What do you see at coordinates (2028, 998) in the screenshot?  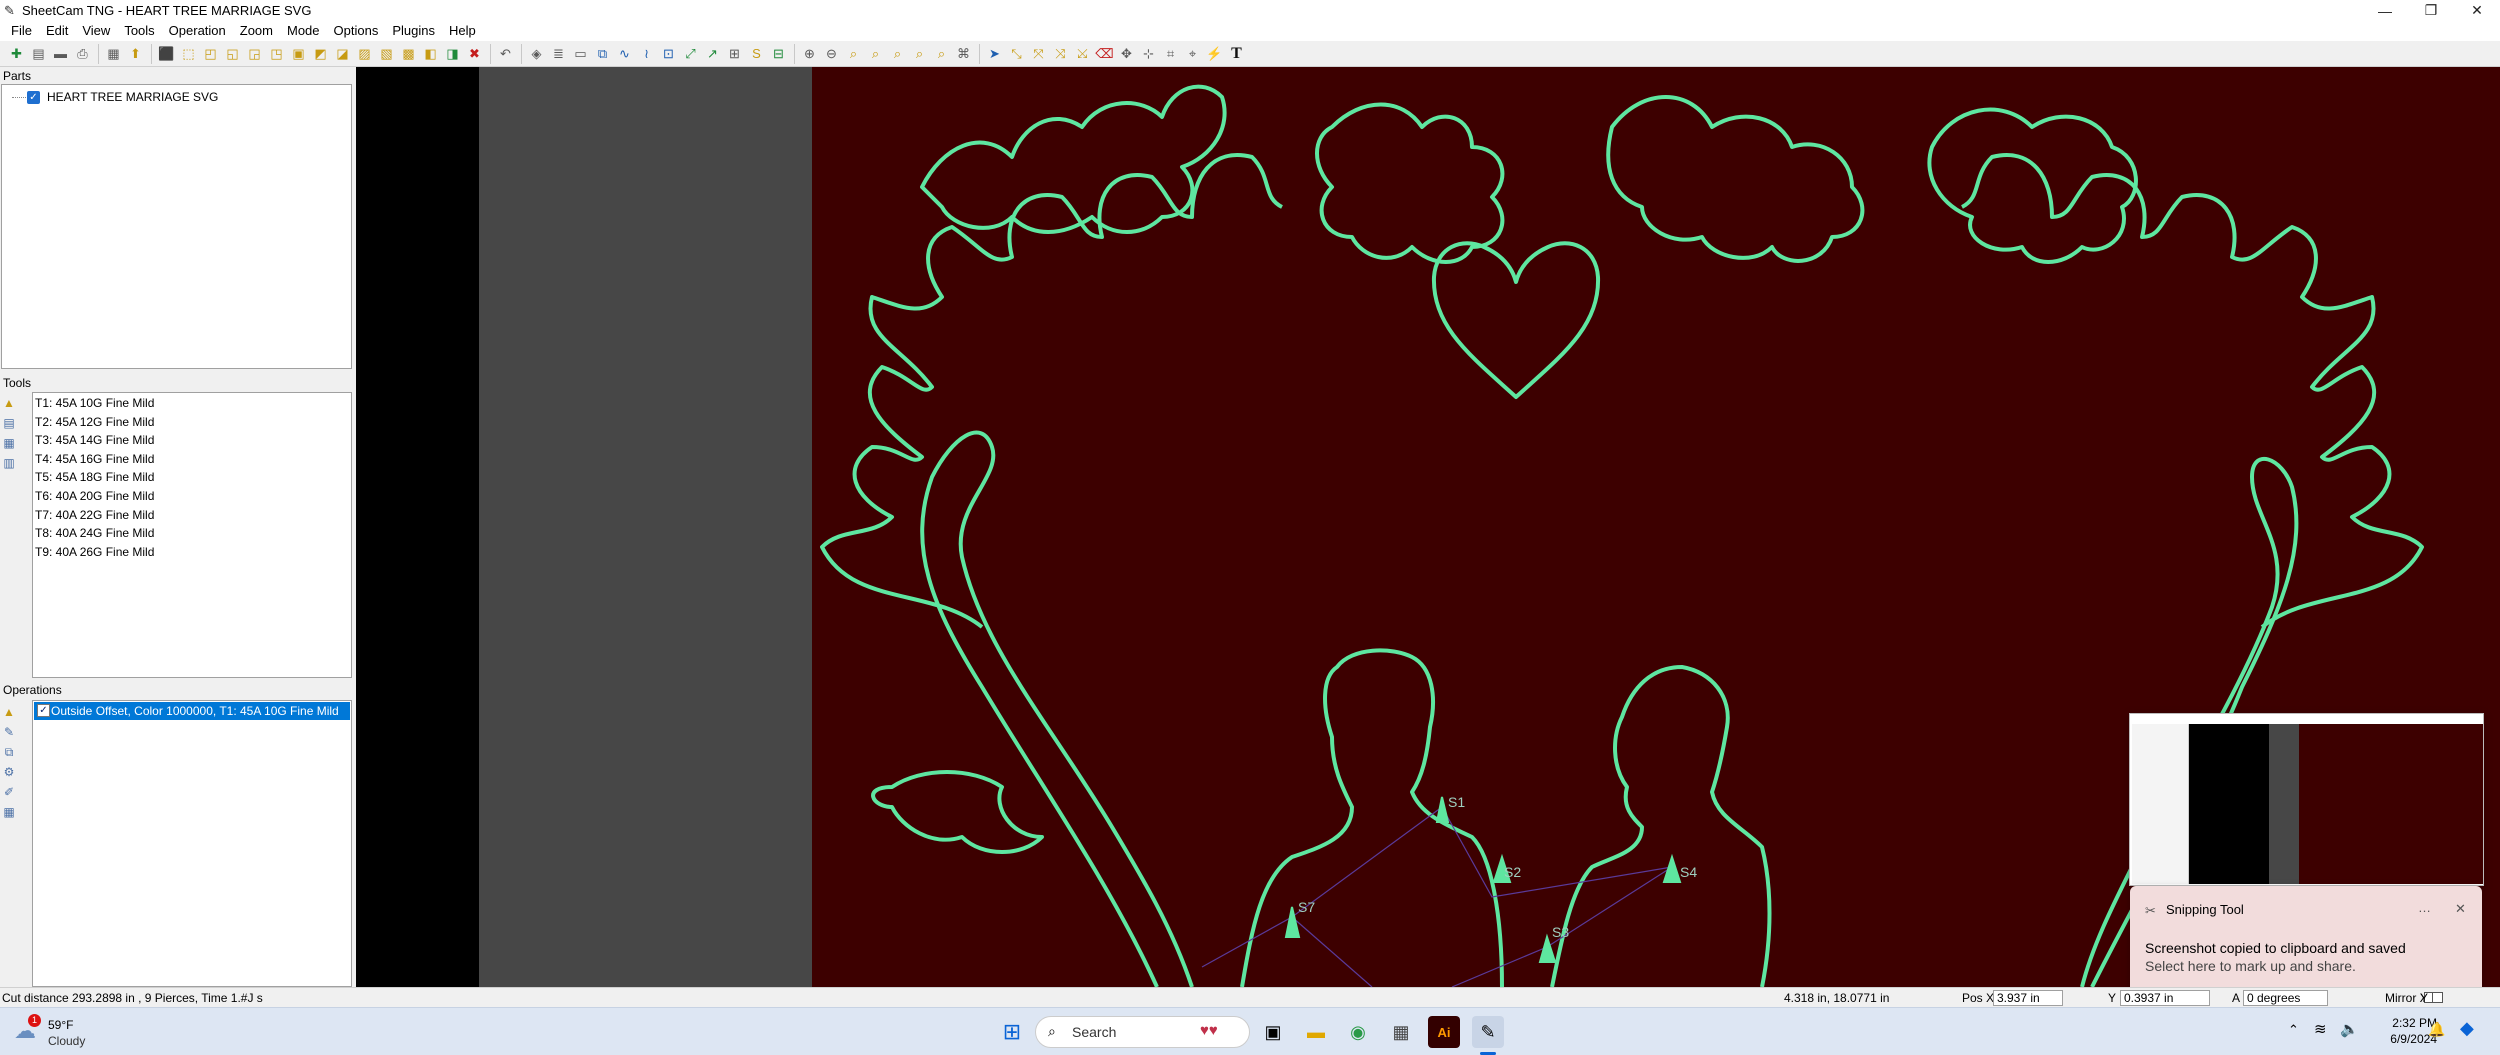 I see `pos-x-field: 3.937 in` at bounding box center [2028, 998].